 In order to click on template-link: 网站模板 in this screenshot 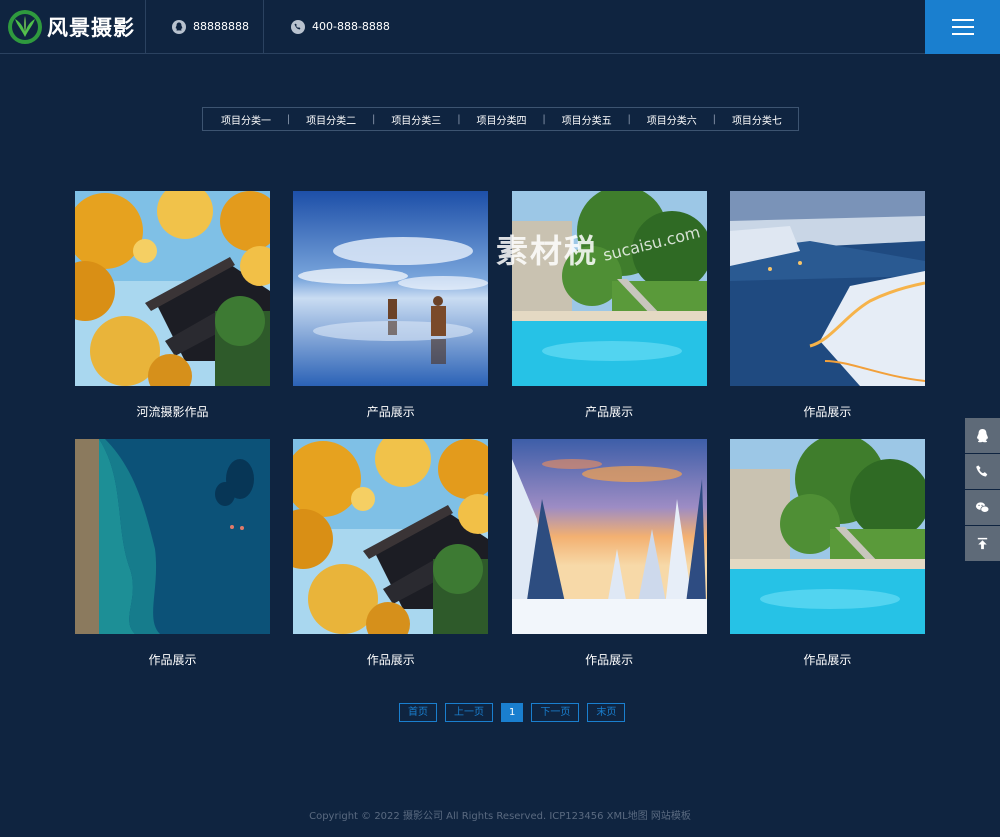, I will do `click(671, 816)`.